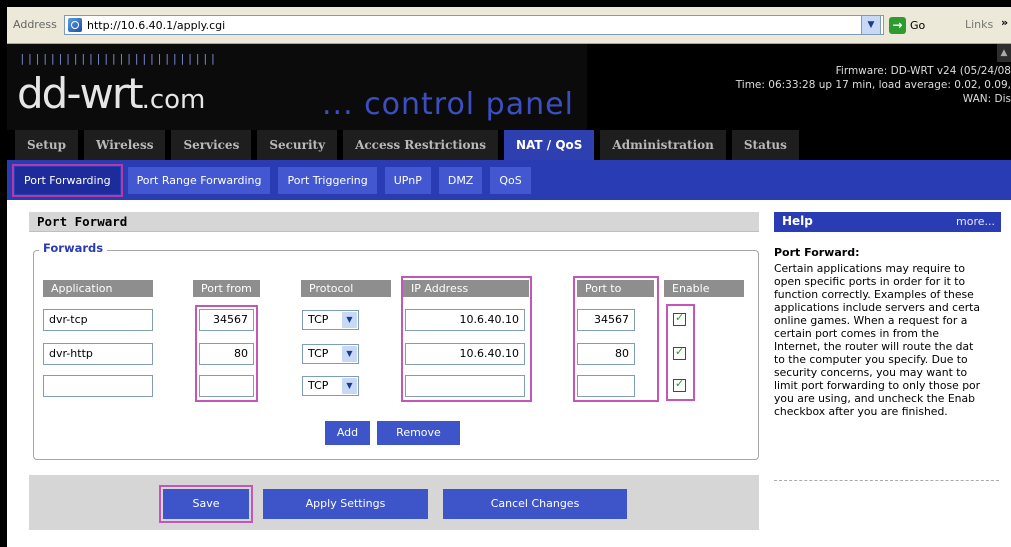 This screenshot has height=547, width=1011. What do you see at coordinates (606, 320) in the screenshot?
I see `port-to-input: 34567` at bounding box center [606, 320].